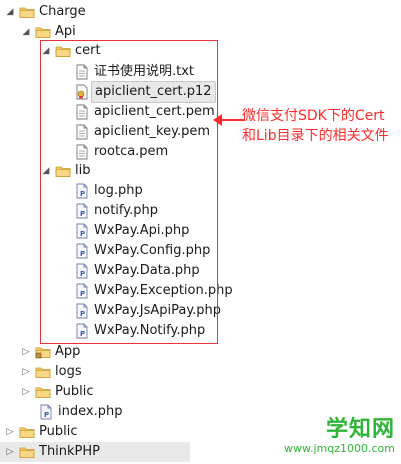 The height and width of the screenshot is (464, 401). I want to click on red-arrow-icon, so click(229, 120).